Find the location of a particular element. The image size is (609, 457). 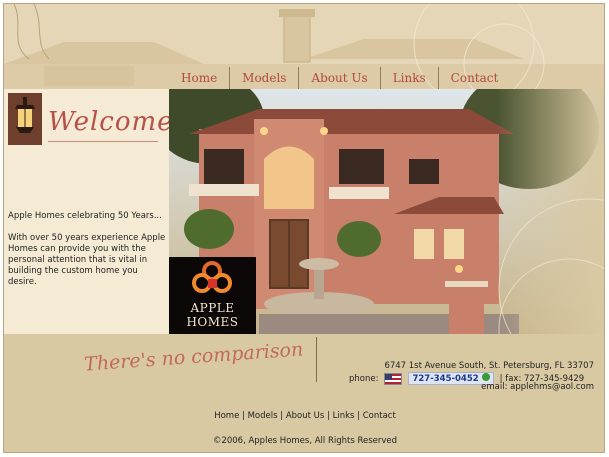

nav-links: Links is located at coordinates (408, 78).